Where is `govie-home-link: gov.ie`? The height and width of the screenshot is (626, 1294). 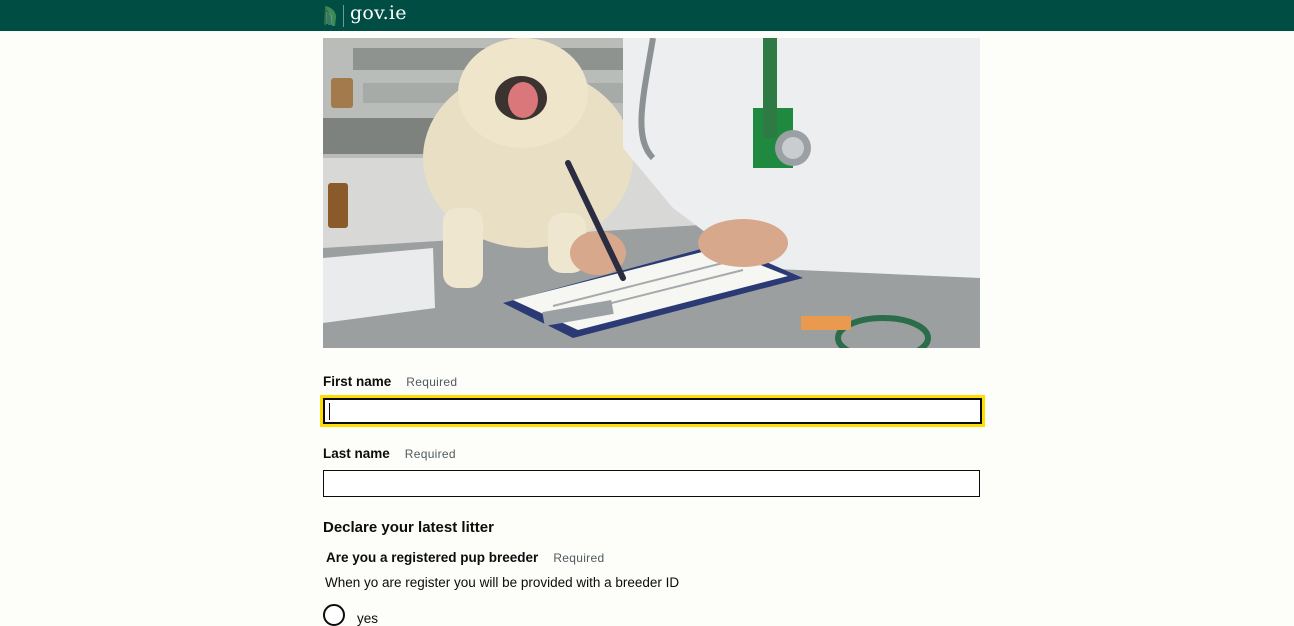 govie-home-link: gov.ie is located at coordinates (364, 15).